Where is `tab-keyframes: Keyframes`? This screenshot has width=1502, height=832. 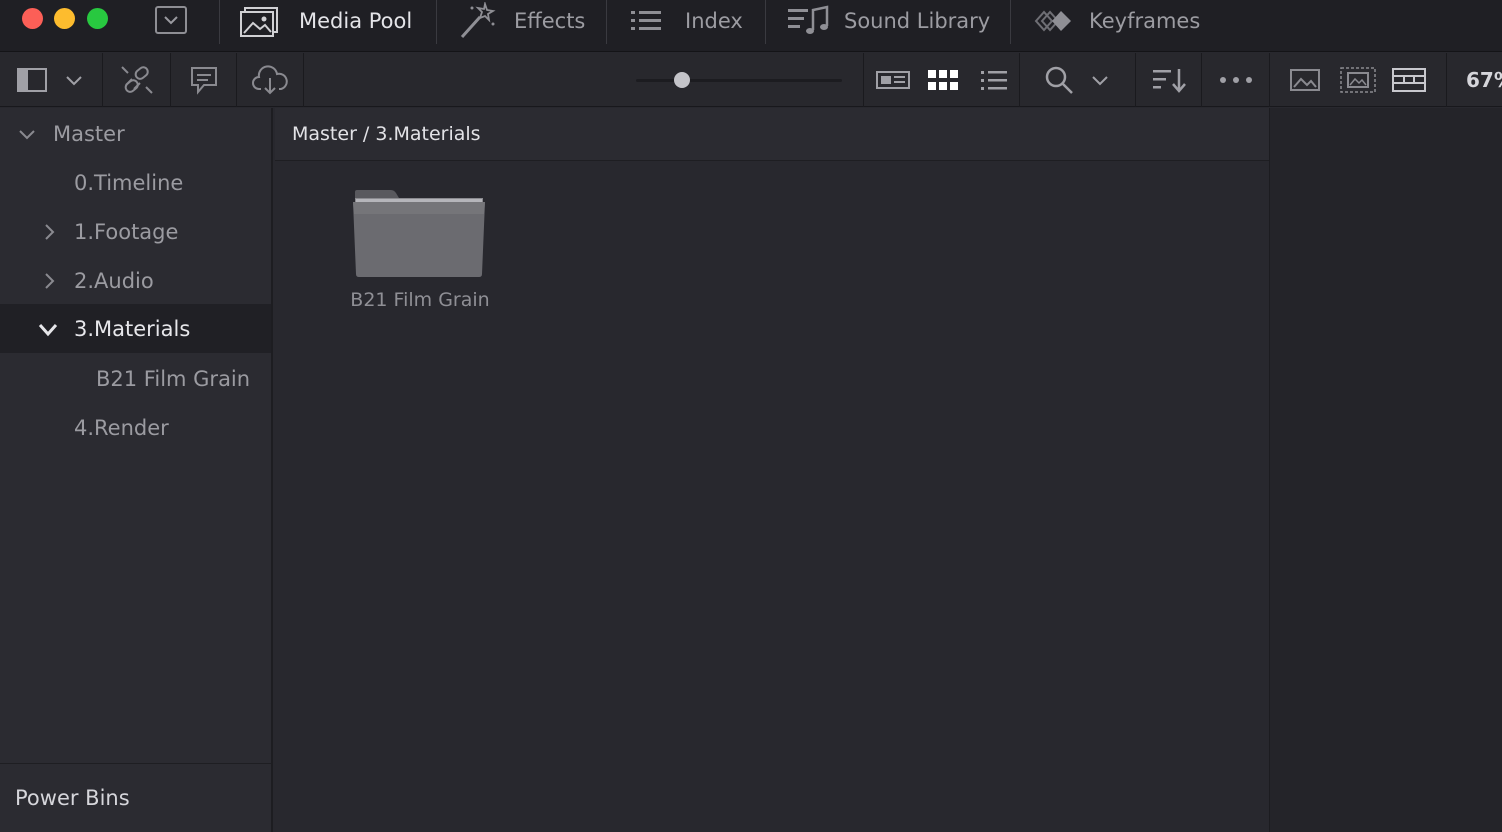
tab-keyframes: Keyframes is located at coordinates (1116, 21).